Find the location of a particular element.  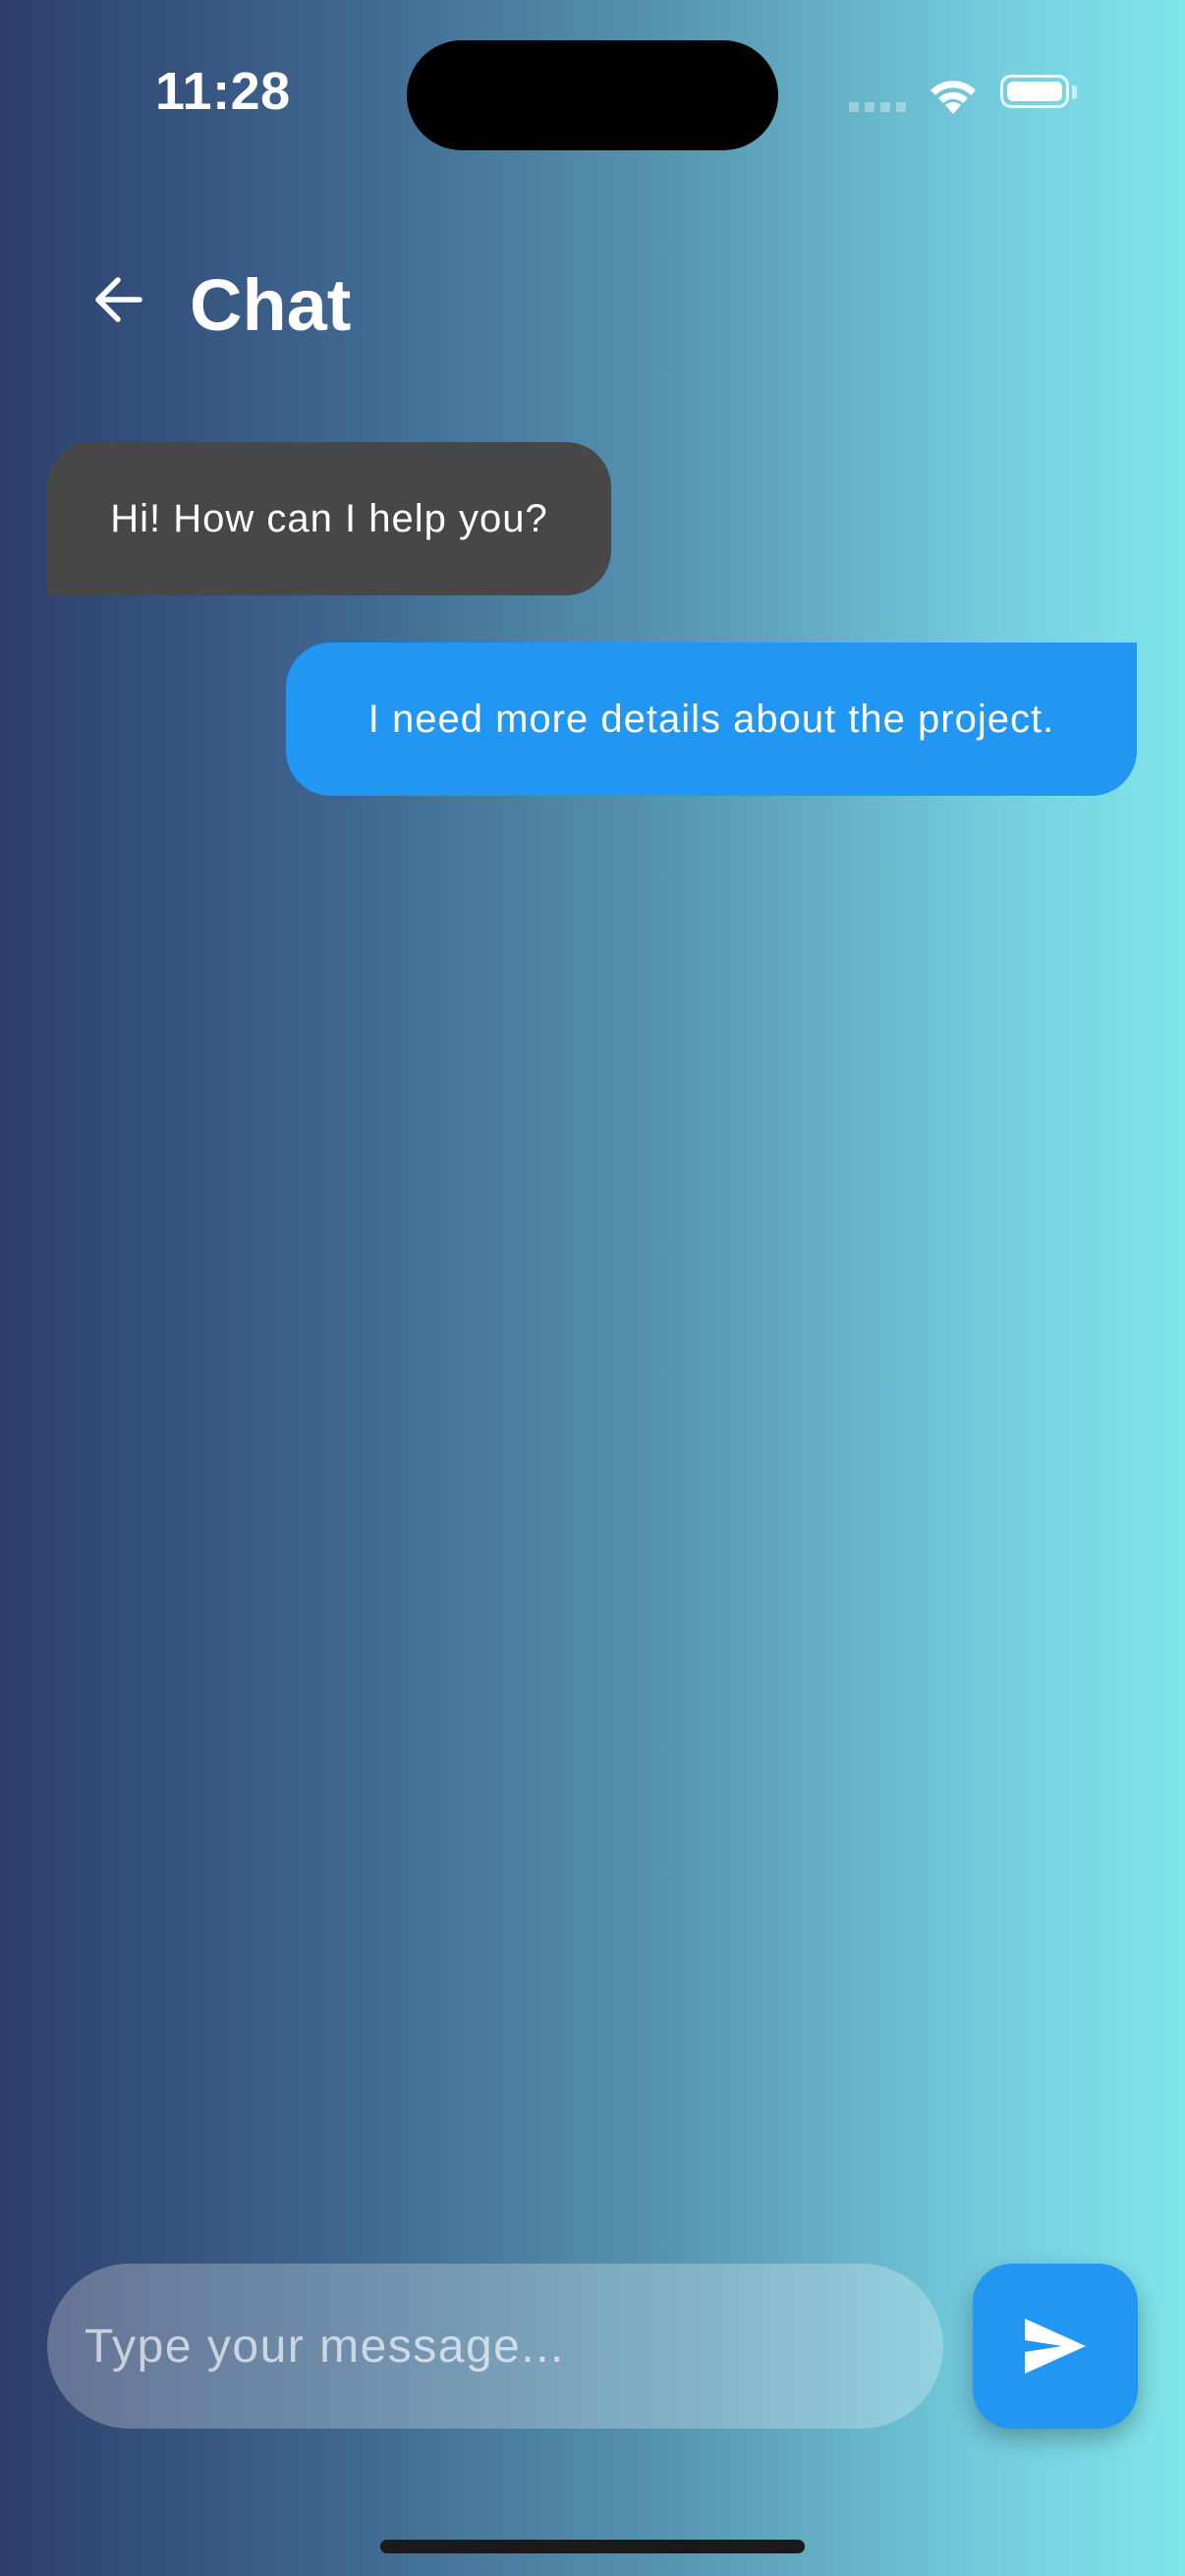

send-button is located at coordinates (1056, 2346).